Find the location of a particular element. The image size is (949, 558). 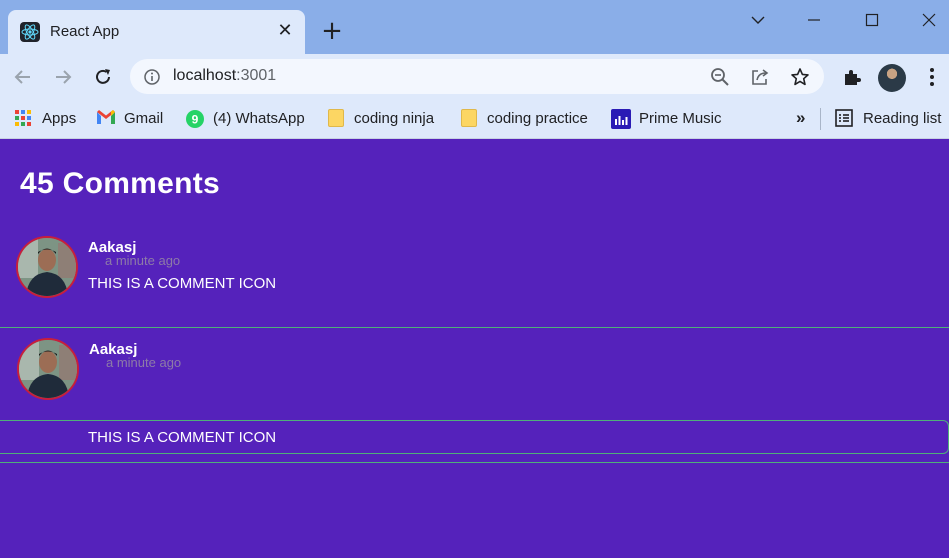

bookmarks-divider is located at coordinates (820, 119).